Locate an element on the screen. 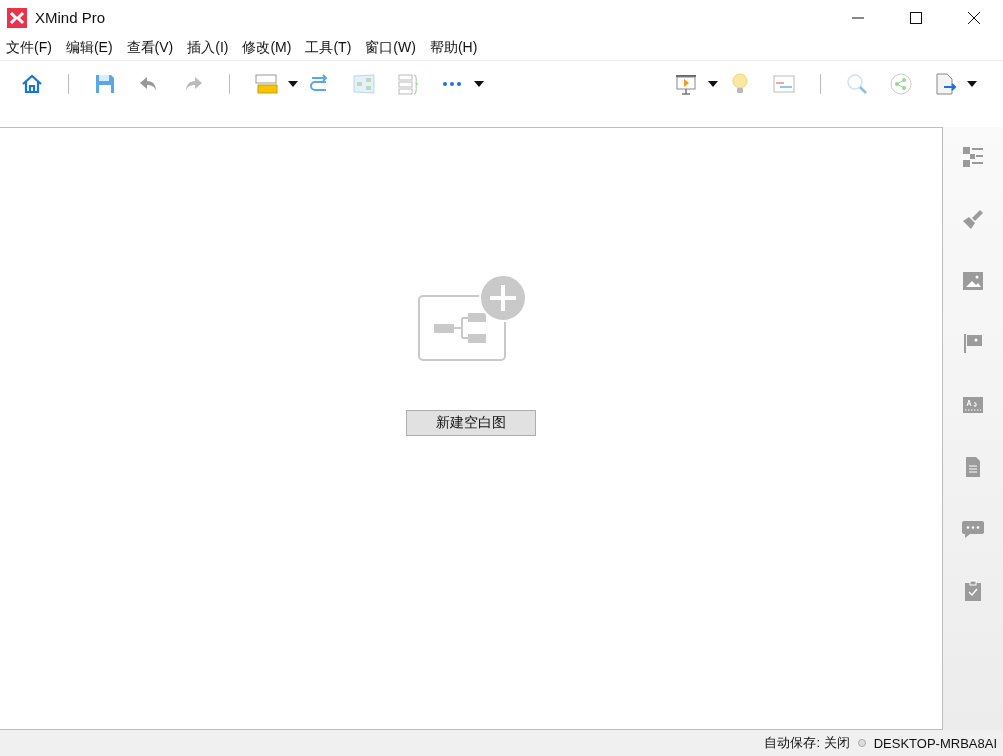 This screenshot has height=756, width=1003. menu-item: 文件(F) is located at coordinates (29, 47).